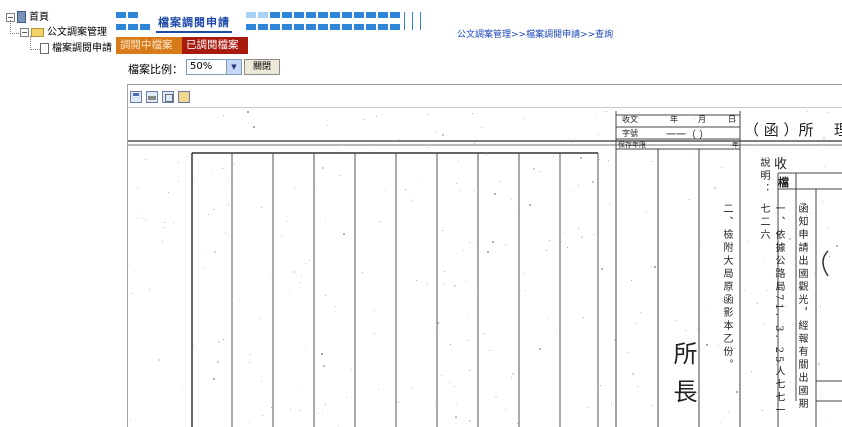  Describe the element at coordinates (683, 379) in the screenshot. I see `signature-text: 所長` at that location.